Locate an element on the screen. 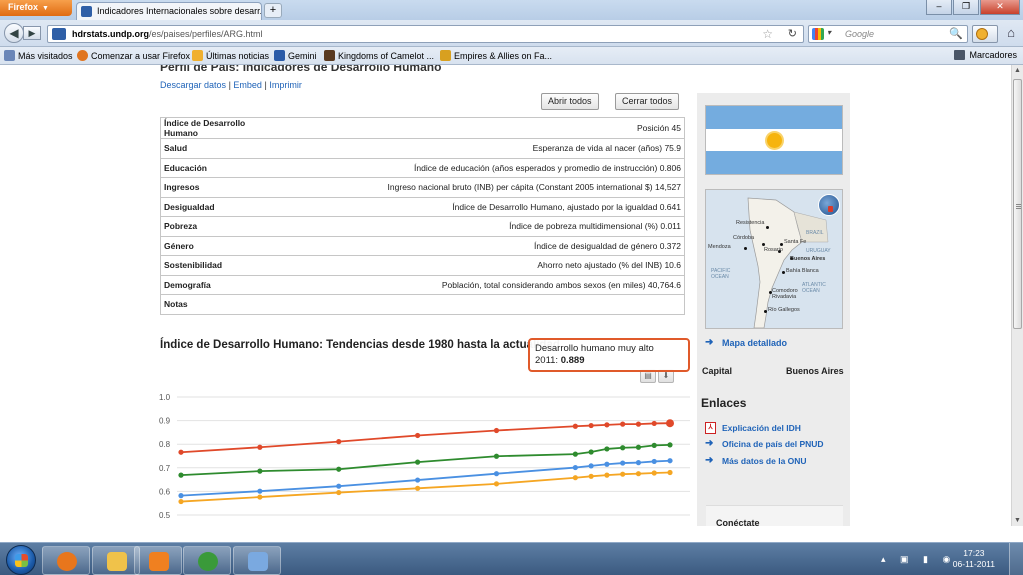 Image resolution: width=1023 pixels, height=575 pixels. scroll-up-icon: ▲ is located at coordinates (1017, 70).